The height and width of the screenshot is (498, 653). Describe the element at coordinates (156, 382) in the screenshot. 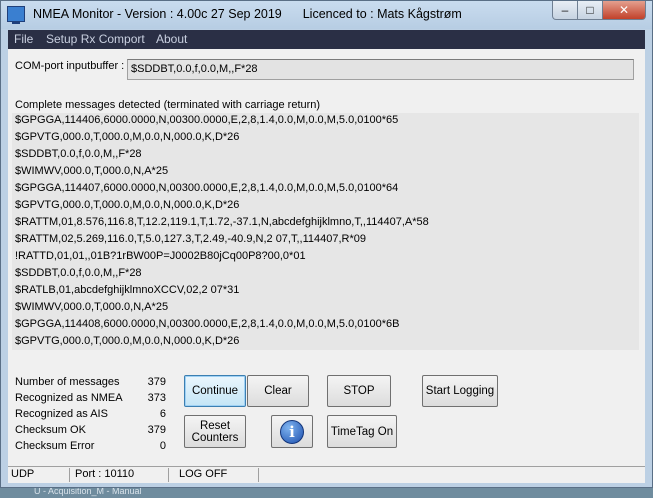

I see `stat-value-messages: 379` at that location.